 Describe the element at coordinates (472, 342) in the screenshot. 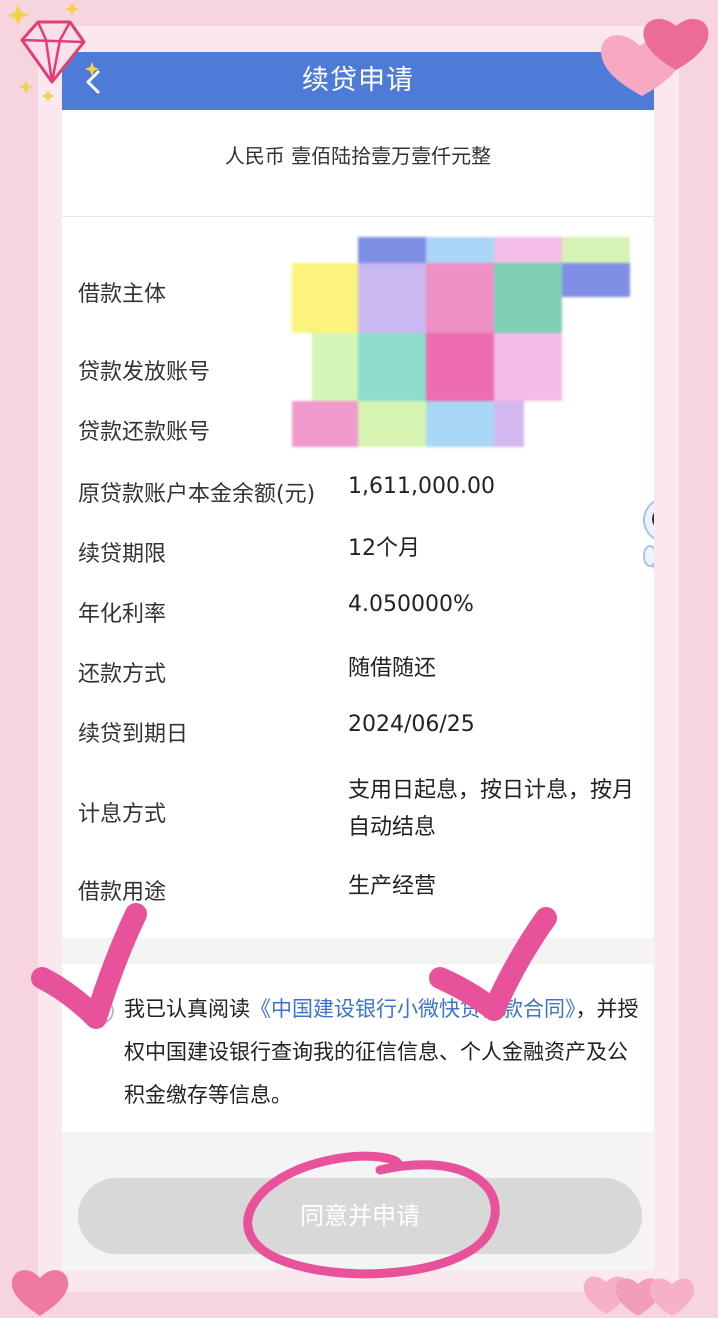

I see `redaction-mosaic` at that location.